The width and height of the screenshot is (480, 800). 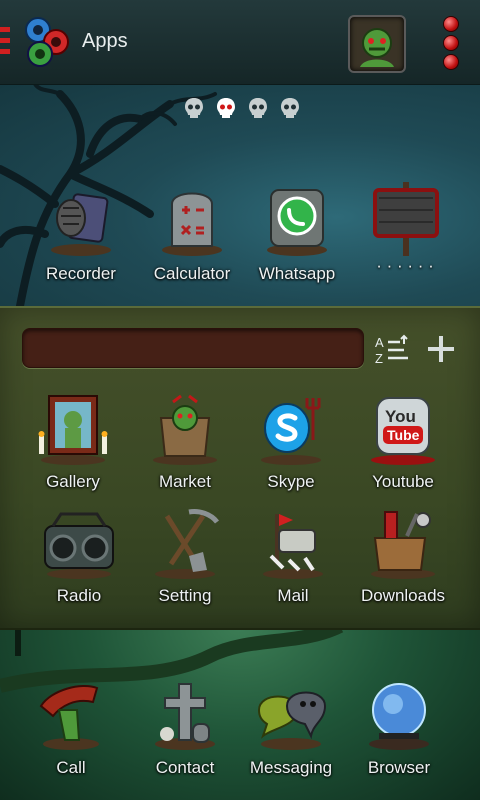 What do you see at coordinates (379, 342) in the screenshot?
I see `sort-letter-a: A` at bounding box center [379, 342].